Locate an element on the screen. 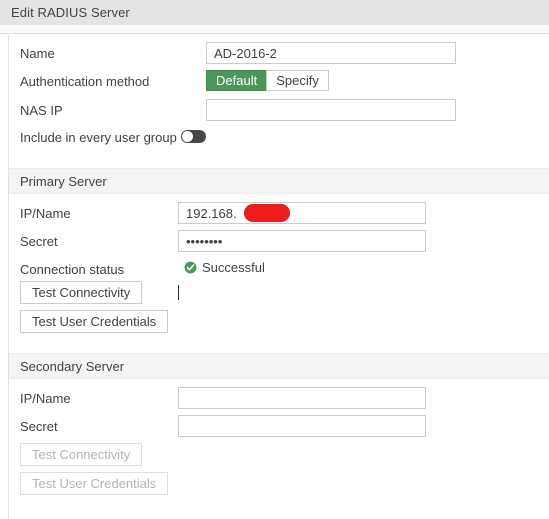  toggle-knob is located at coordinates (187, 136).